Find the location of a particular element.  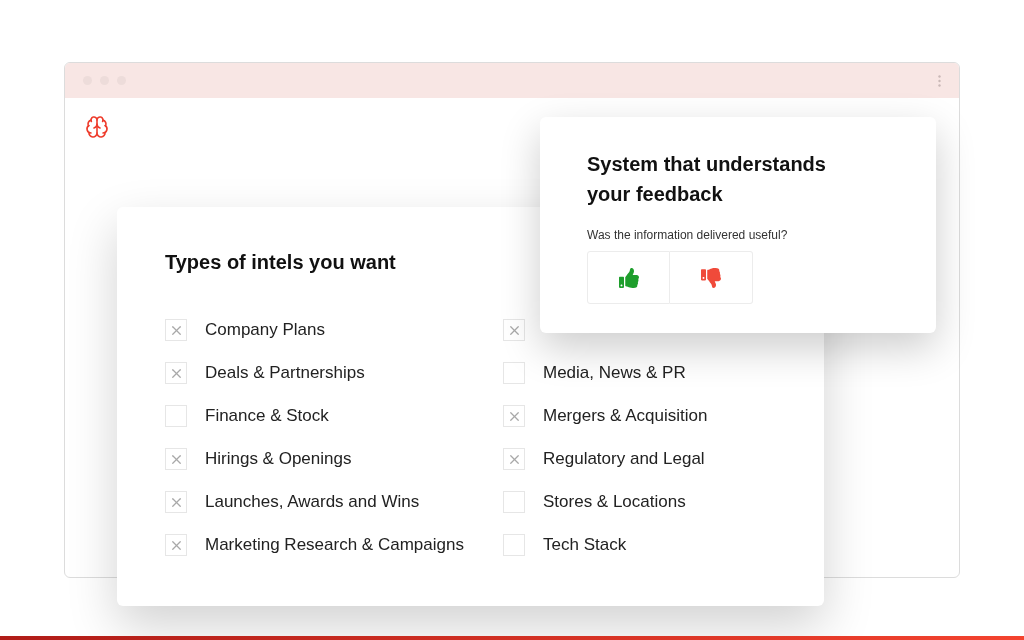

option-label: Marketing Research & Campaigns is located at coordinates (334, 545).